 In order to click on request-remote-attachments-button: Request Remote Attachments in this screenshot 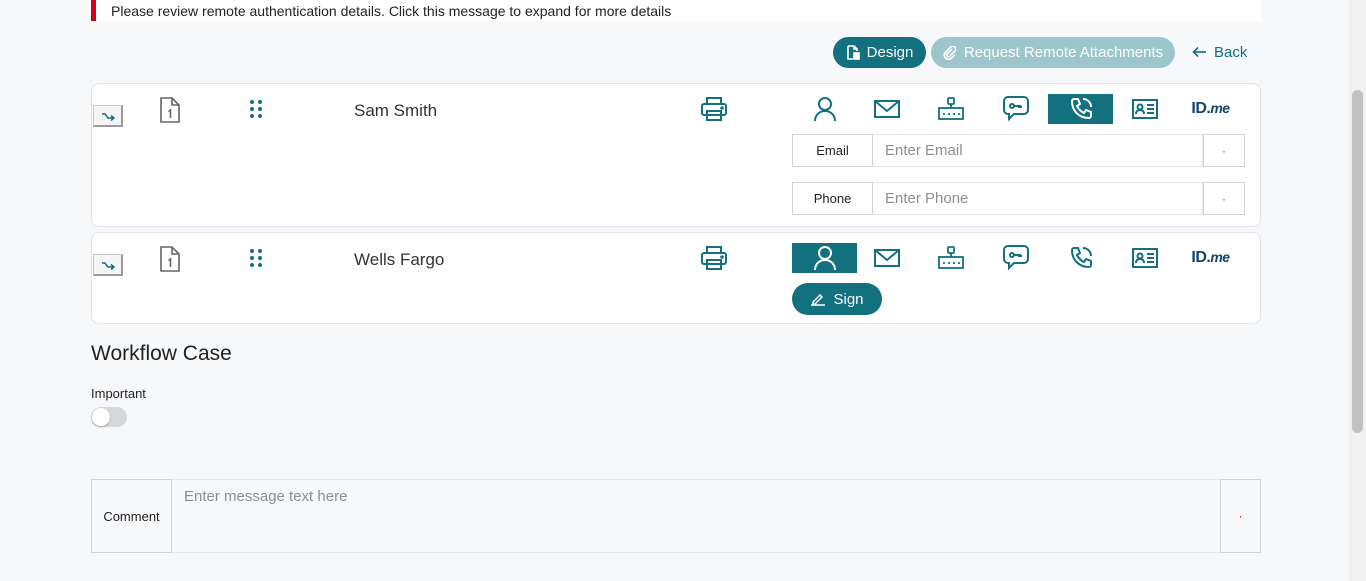, I will do `click(1053, 52)`.